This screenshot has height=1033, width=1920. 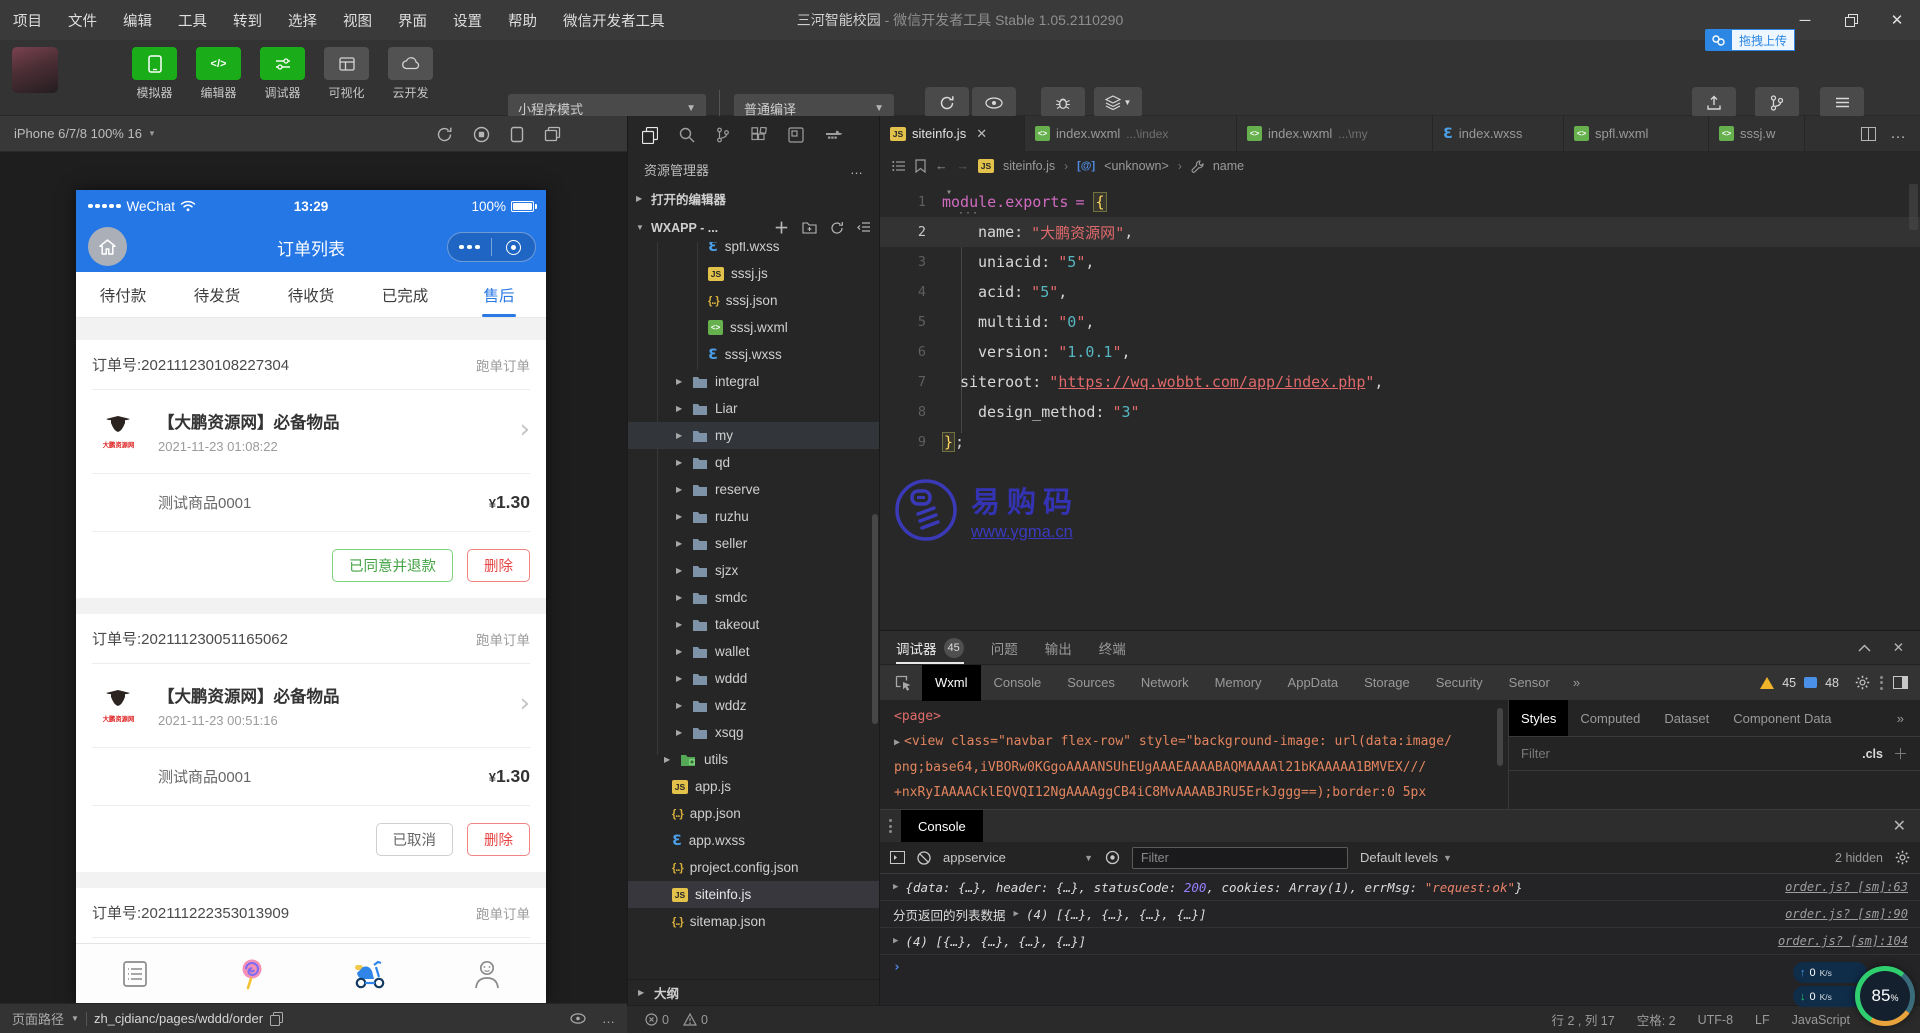 What do you see at coordinates (282, 74) in the screenshot?
I see `debugger-toggle-button: 调试器` at bounding box center [282, 74].